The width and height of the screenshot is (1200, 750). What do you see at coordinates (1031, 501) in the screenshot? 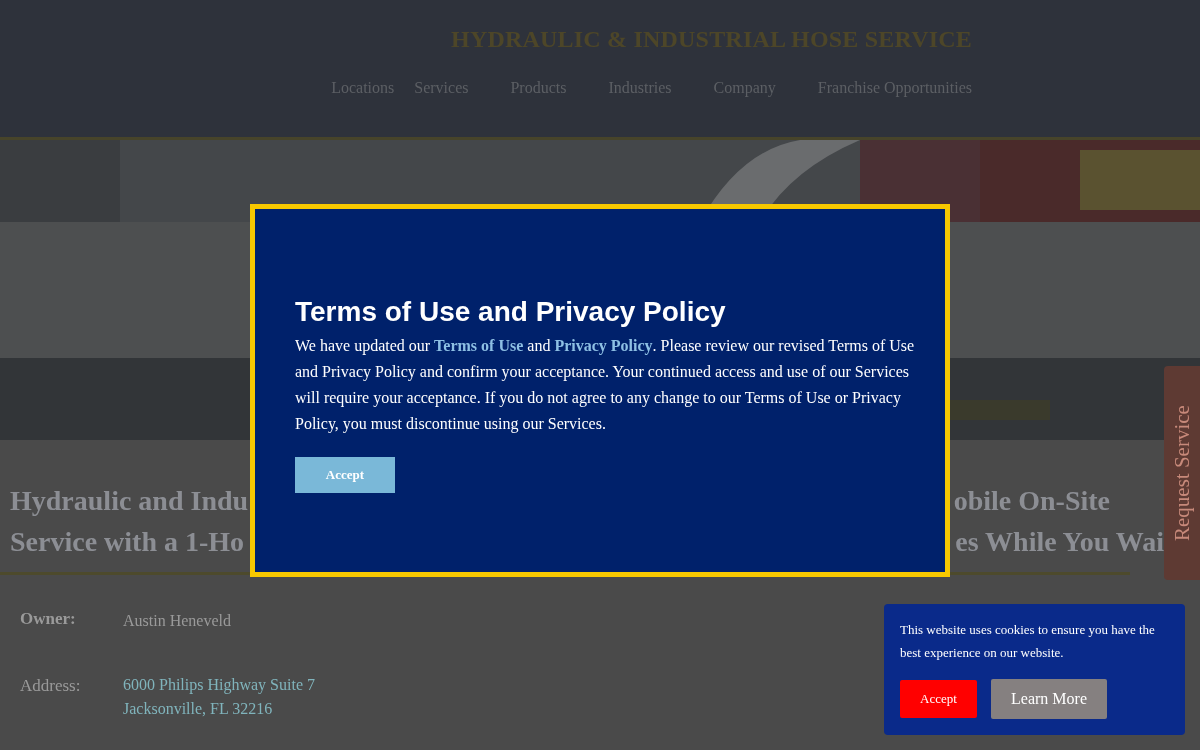
I see `headline-text: obile On-Site` at bounding box center [1031, 501].